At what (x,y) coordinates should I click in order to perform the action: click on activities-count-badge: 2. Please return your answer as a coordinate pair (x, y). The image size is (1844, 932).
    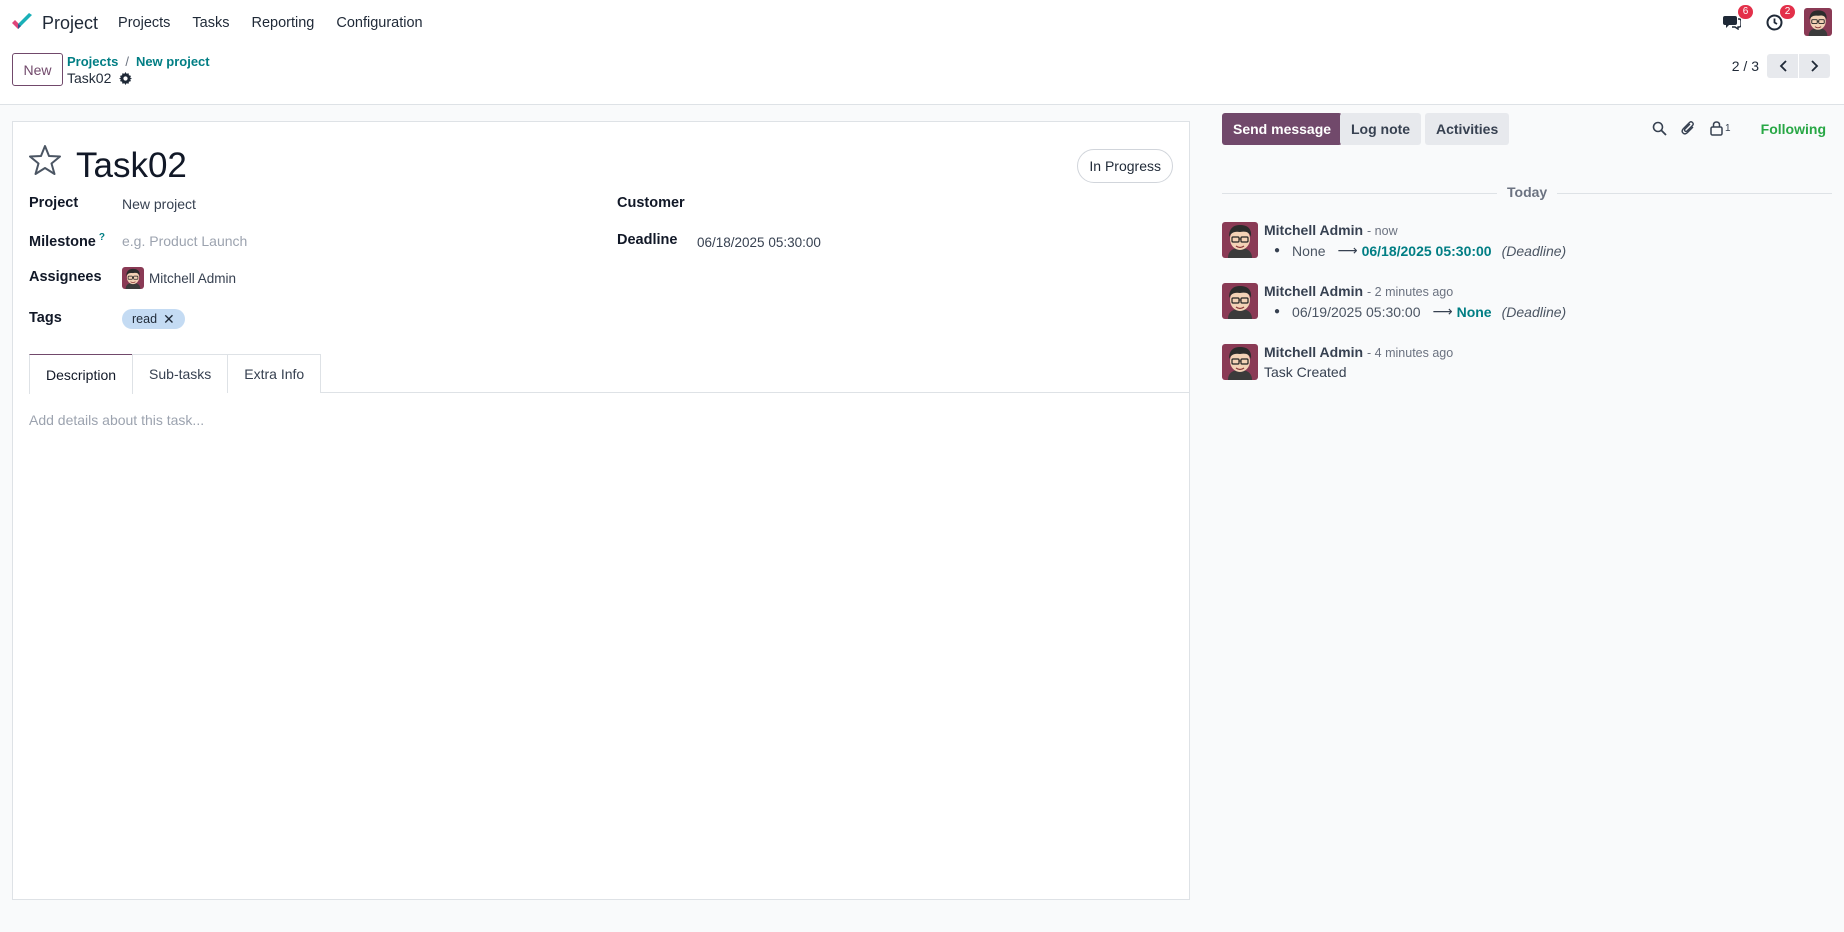
    Looking at the image, I should click on (1787, 12).